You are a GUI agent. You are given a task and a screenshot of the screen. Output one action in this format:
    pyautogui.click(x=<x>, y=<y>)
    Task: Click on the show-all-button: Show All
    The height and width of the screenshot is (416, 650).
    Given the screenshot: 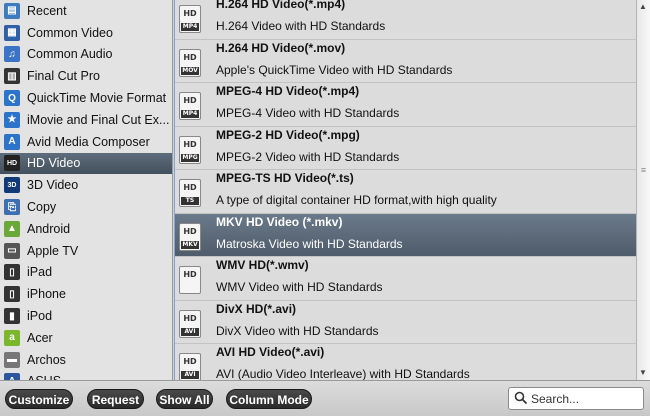 What is the action you would take?
    pyautogui.click(x=184, y=399)
    